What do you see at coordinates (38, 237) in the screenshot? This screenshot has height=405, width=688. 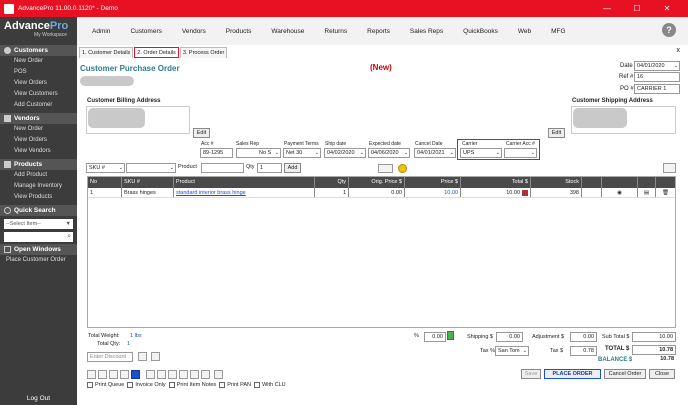 I see `quick-search-input: ⌕` at bounding box center [38, 237].